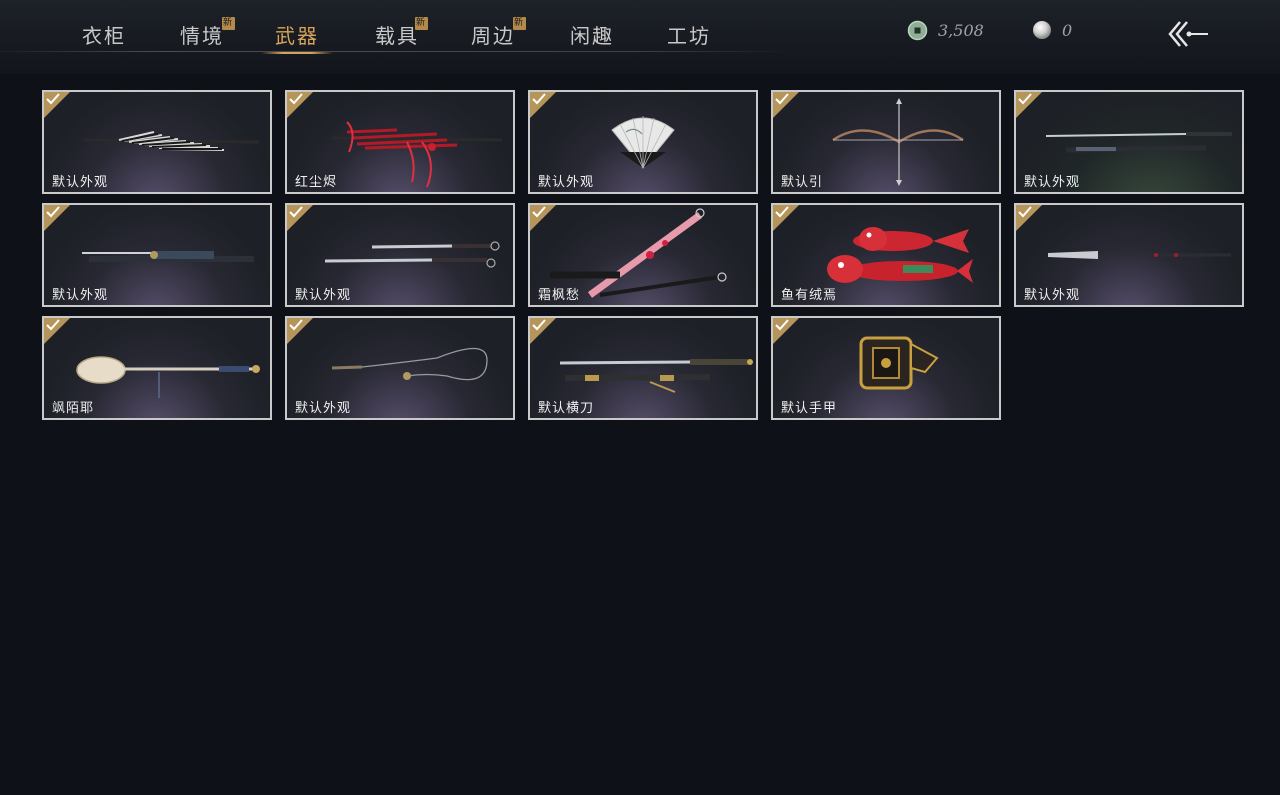  I want to click on item-label: 红尘烬, so click(316, 182).